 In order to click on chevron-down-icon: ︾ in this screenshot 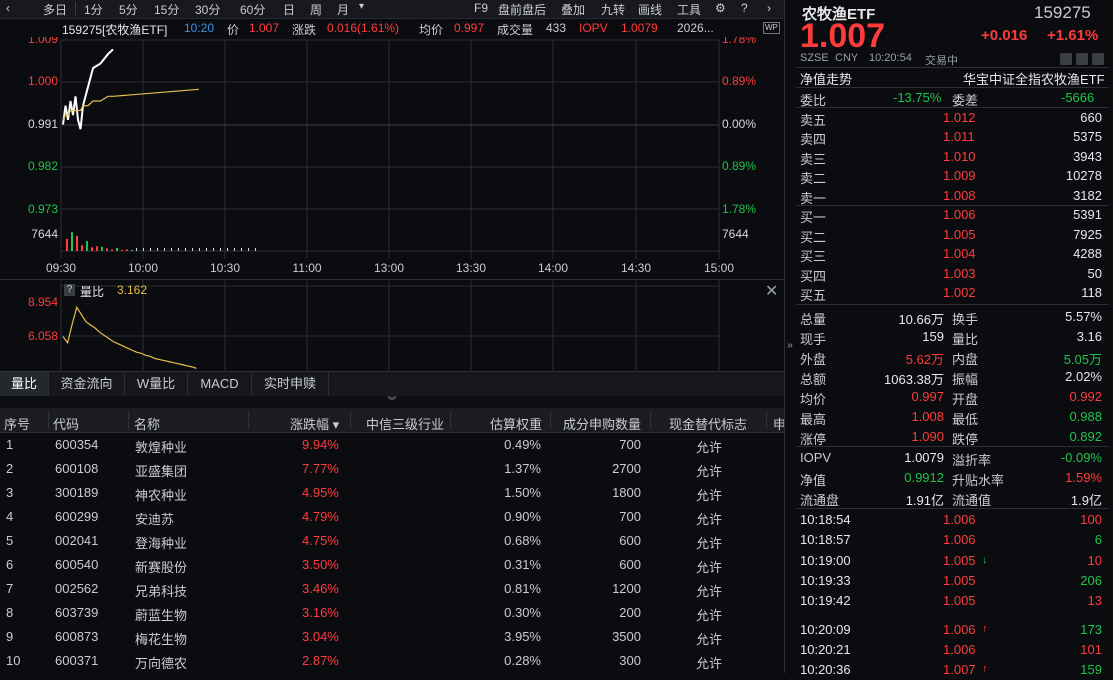, I will do `click(391, 401)`.